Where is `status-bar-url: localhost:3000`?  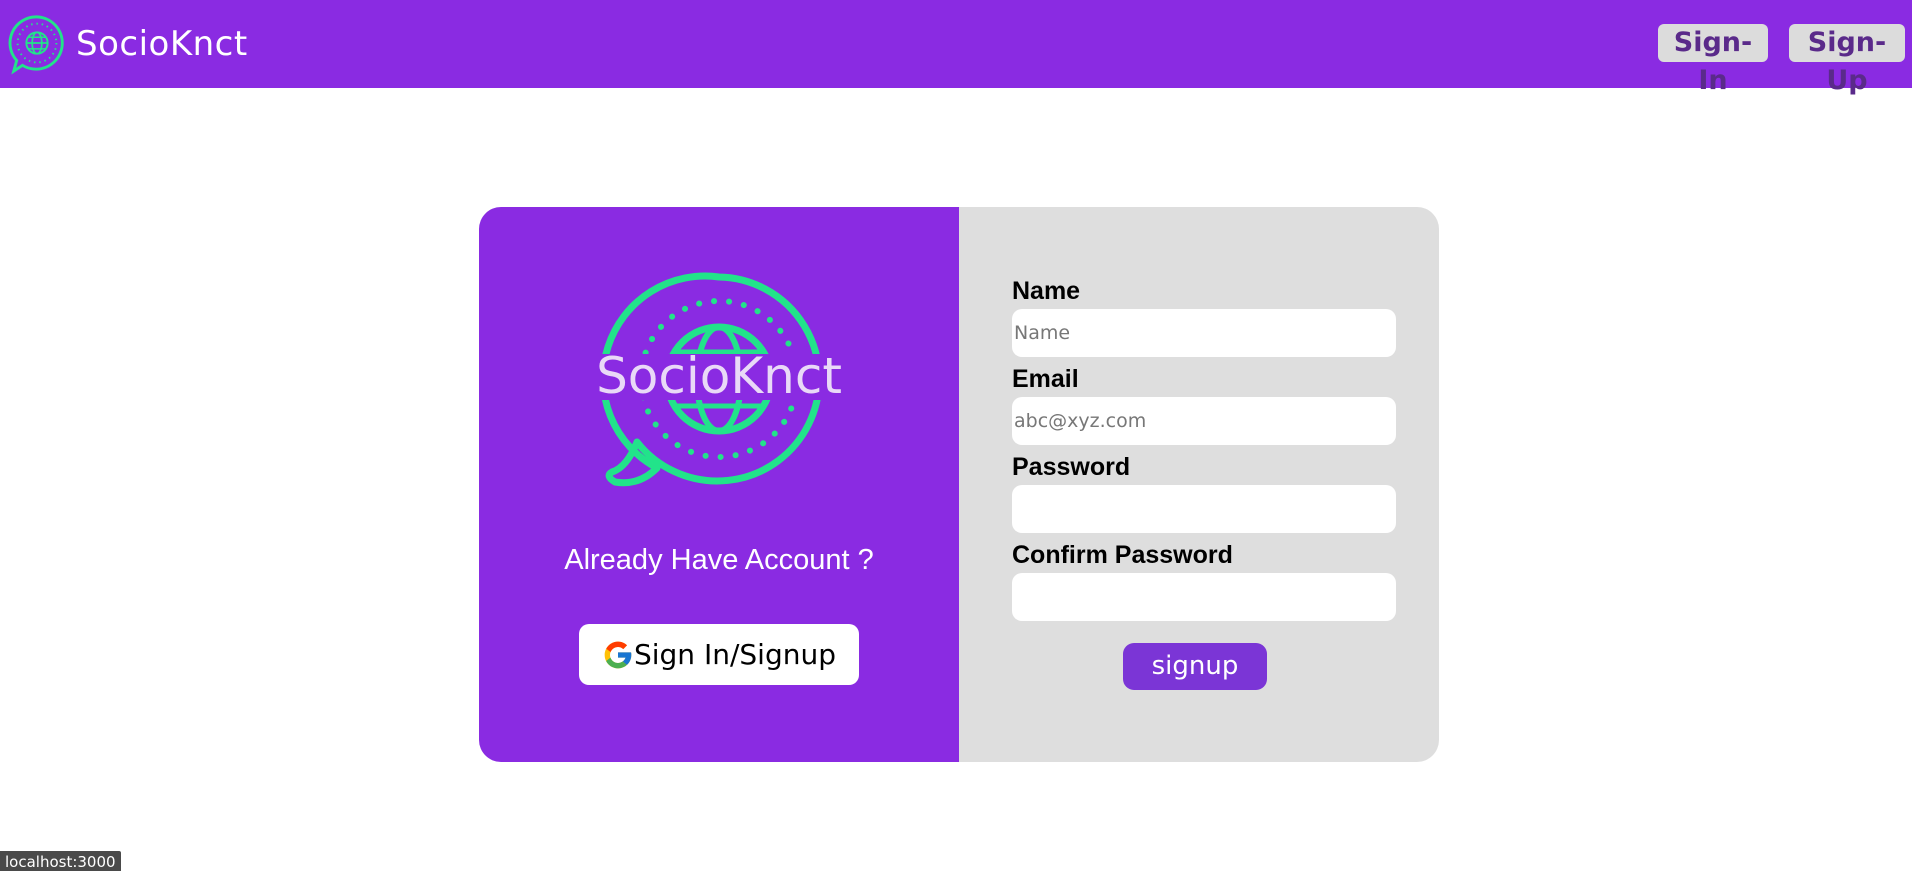
status-bar-url: localhost:3000 is located at coordinates (60, 861).